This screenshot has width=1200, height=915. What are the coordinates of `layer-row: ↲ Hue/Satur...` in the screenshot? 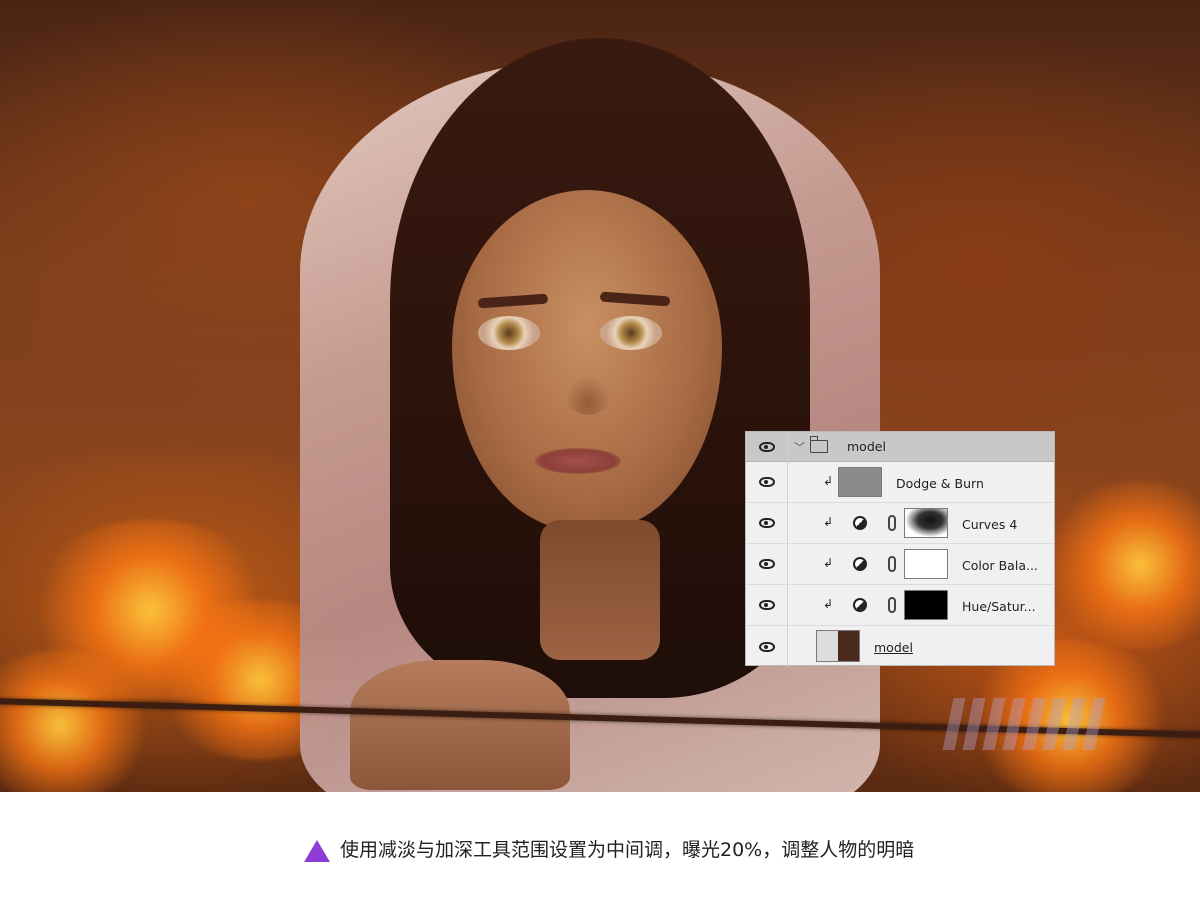 It's located at (900, 605).